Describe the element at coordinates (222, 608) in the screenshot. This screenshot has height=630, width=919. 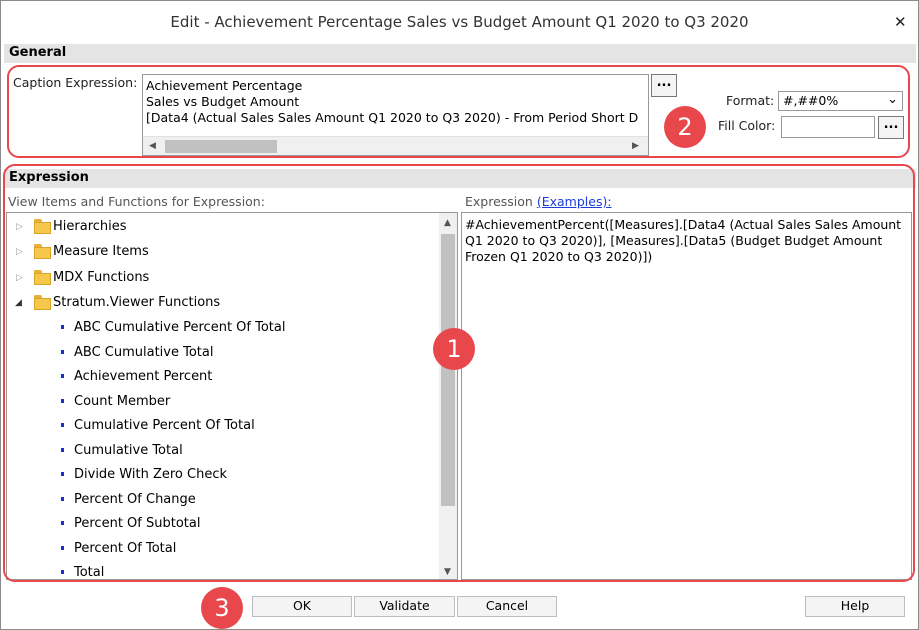
I see `callout-badge-3: 3` at that location.